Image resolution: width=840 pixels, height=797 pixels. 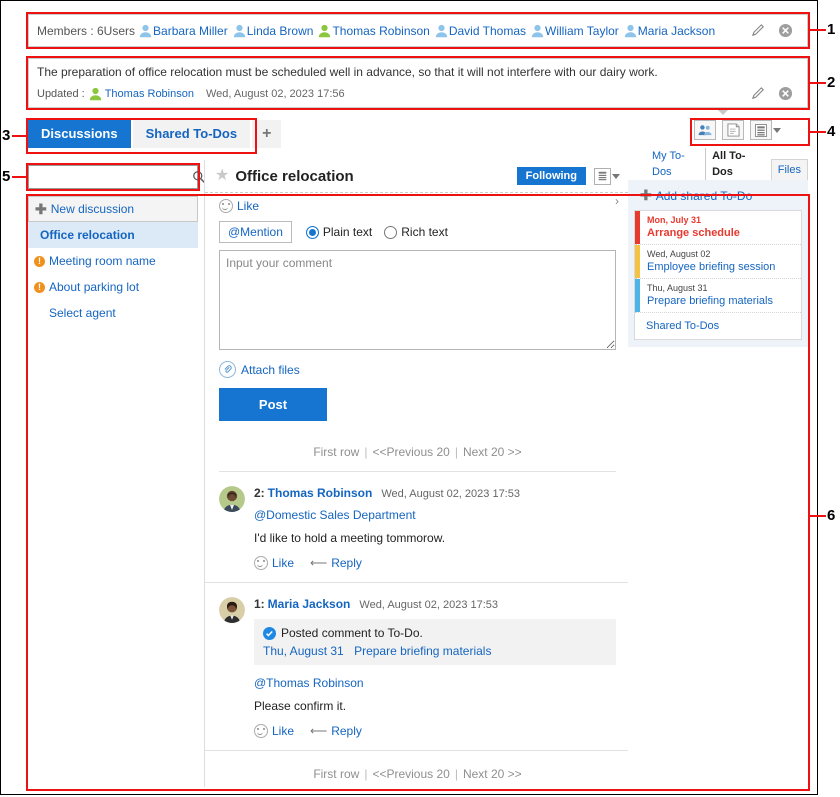 I want to click on comment-author-link: Maria Jackson, so click(x=309, y=604).